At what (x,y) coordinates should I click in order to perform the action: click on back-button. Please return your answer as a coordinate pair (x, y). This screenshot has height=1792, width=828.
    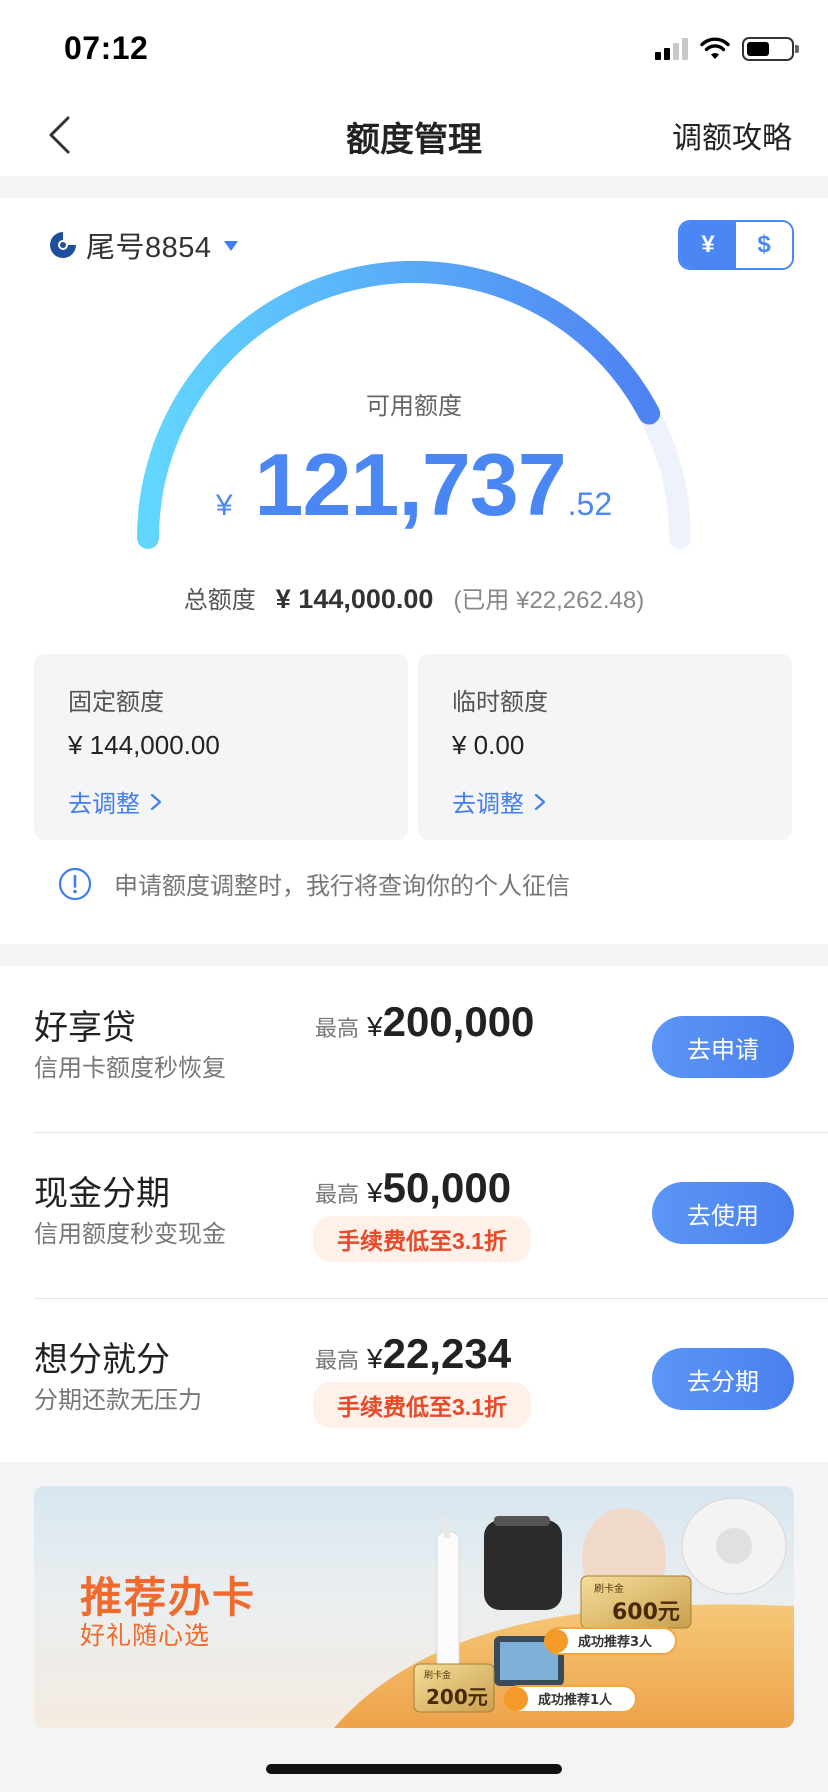
    Looking at the image, I should click on (59, 135).